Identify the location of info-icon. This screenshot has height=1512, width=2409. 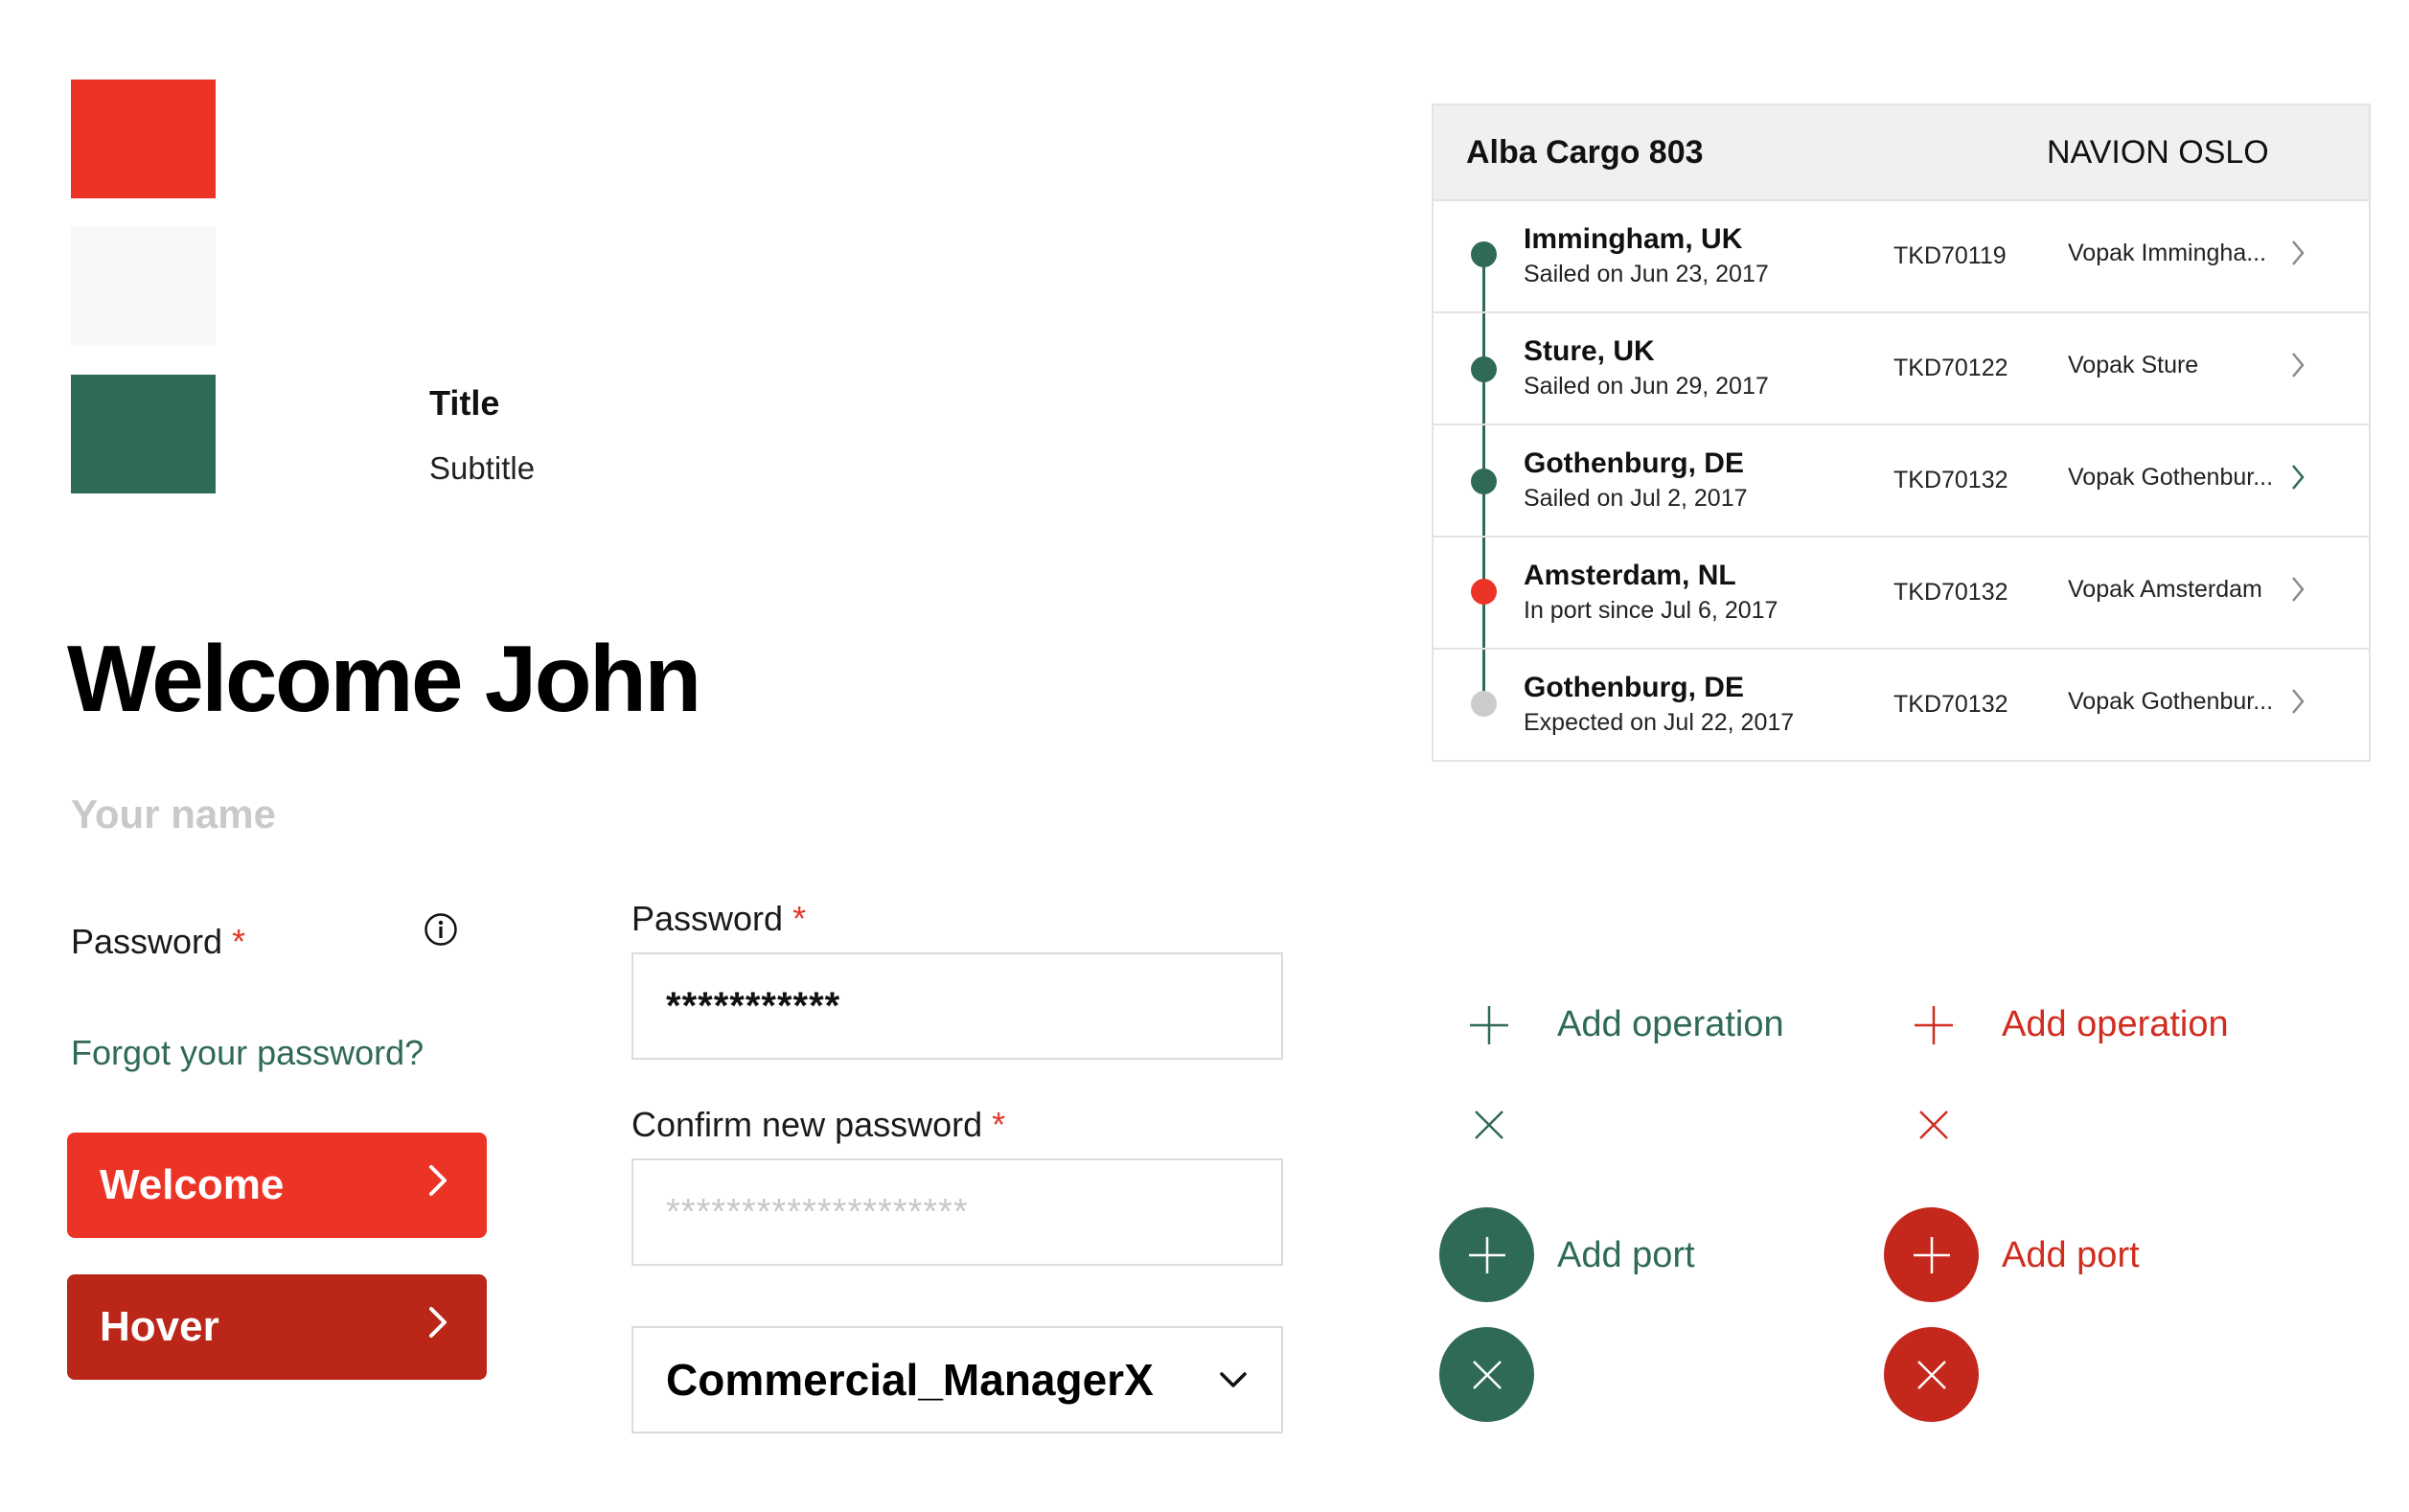
(441, 929).